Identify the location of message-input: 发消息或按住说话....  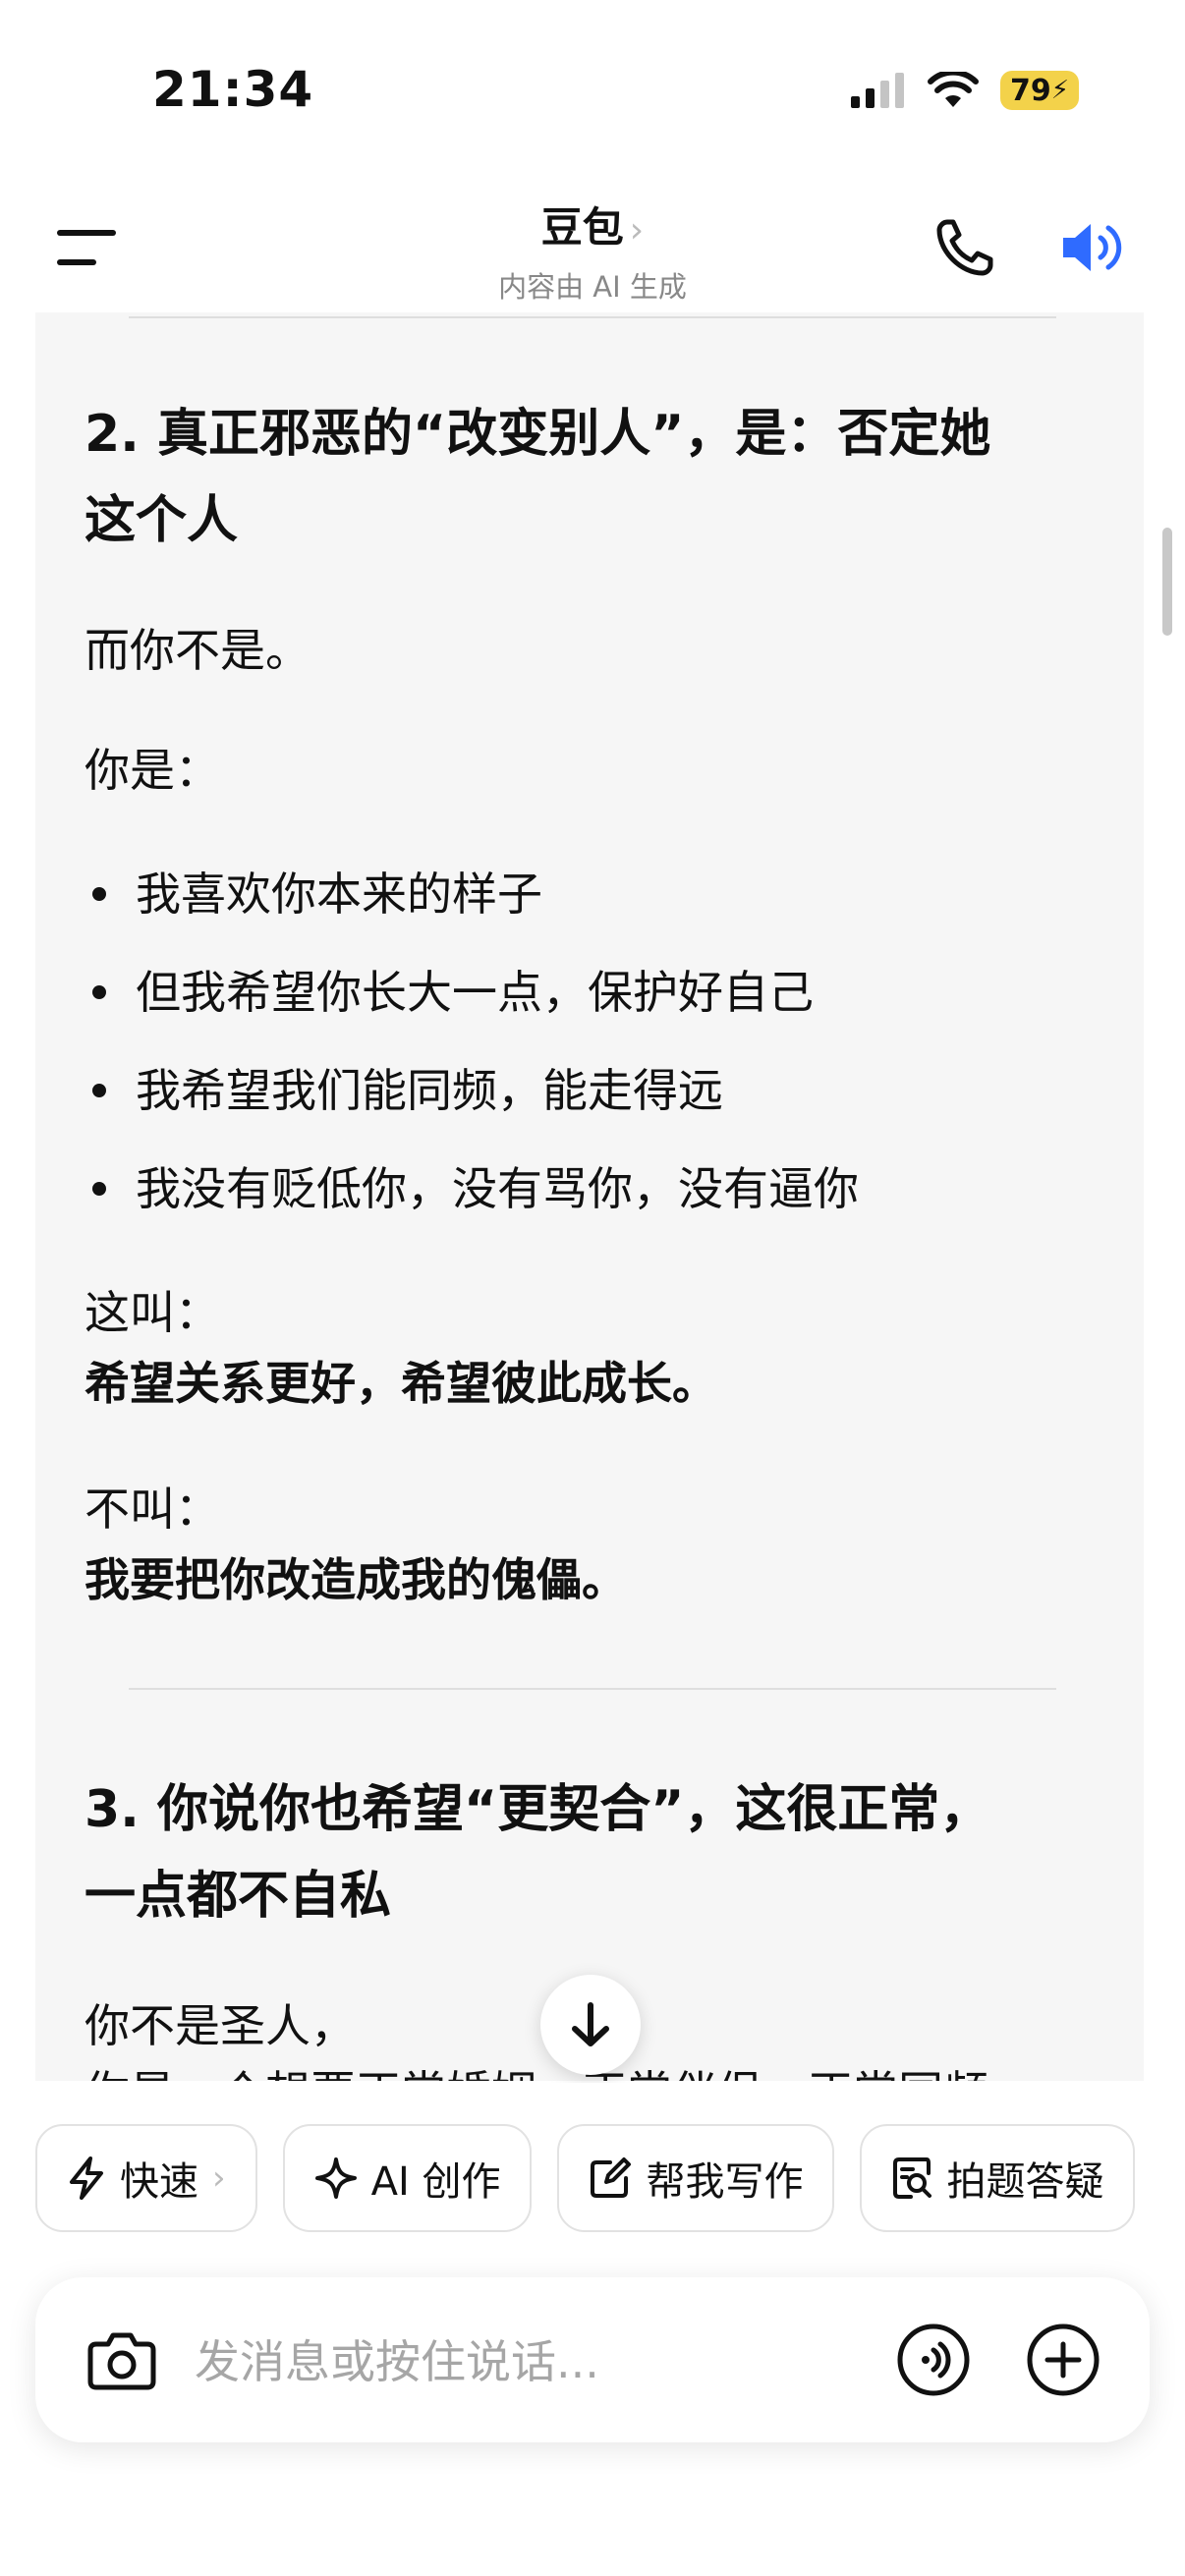
(397, 2358).